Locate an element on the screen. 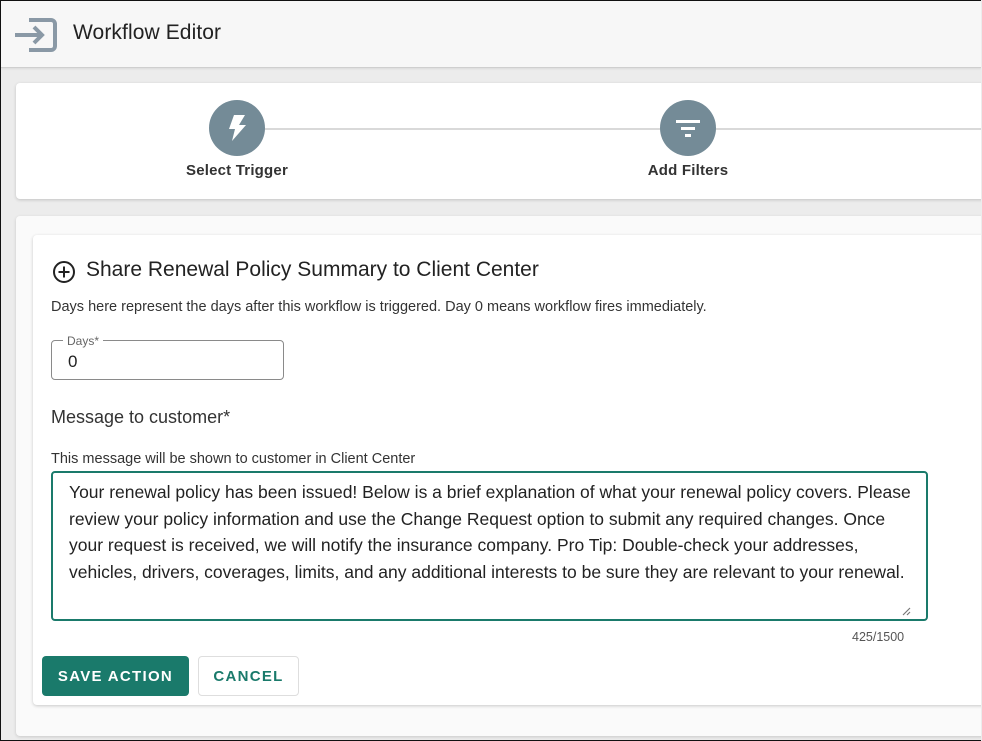 The height and width of the screenshot is (741, 982). step-add-filters: Add Filters is located at coordinates (688, 139).